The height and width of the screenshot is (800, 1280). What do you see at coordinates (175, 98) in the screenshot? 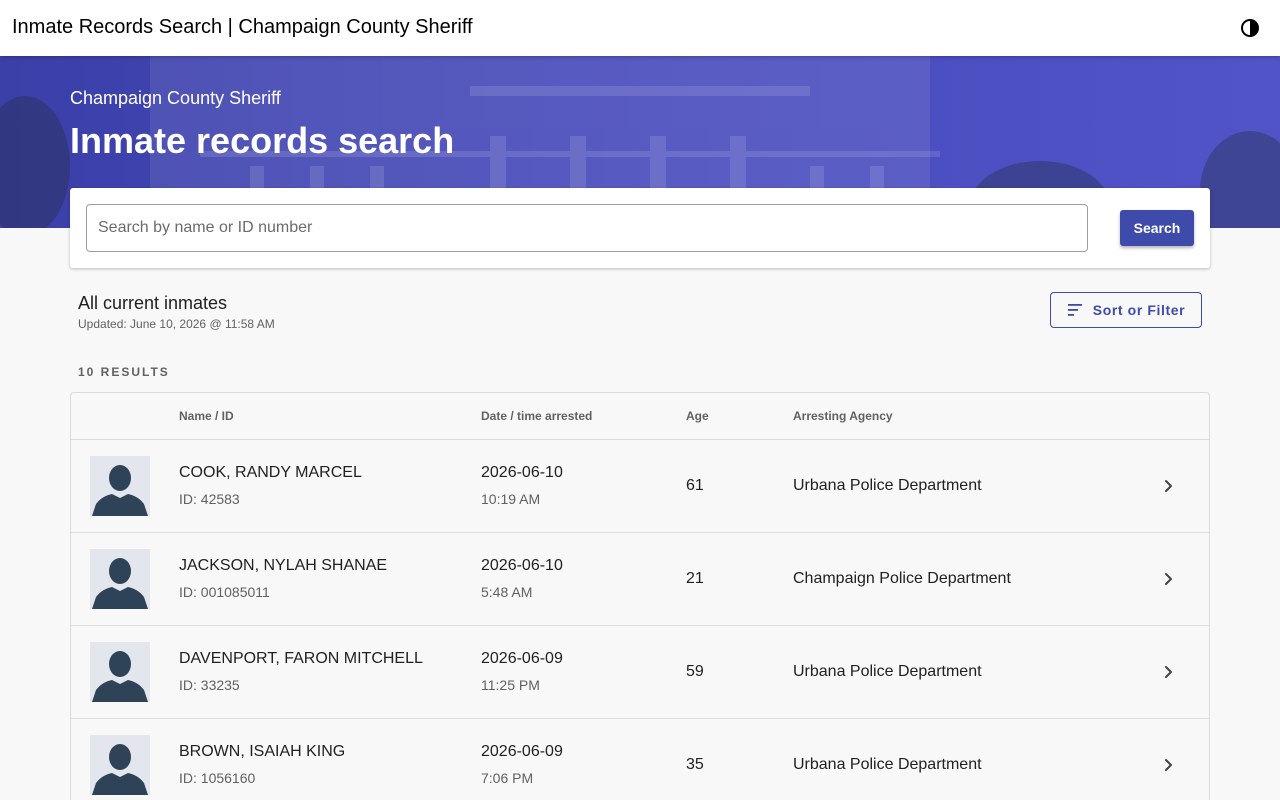
I see `hero-subtitle: Champaign County Sheriff` at bounding box center [175, 98].